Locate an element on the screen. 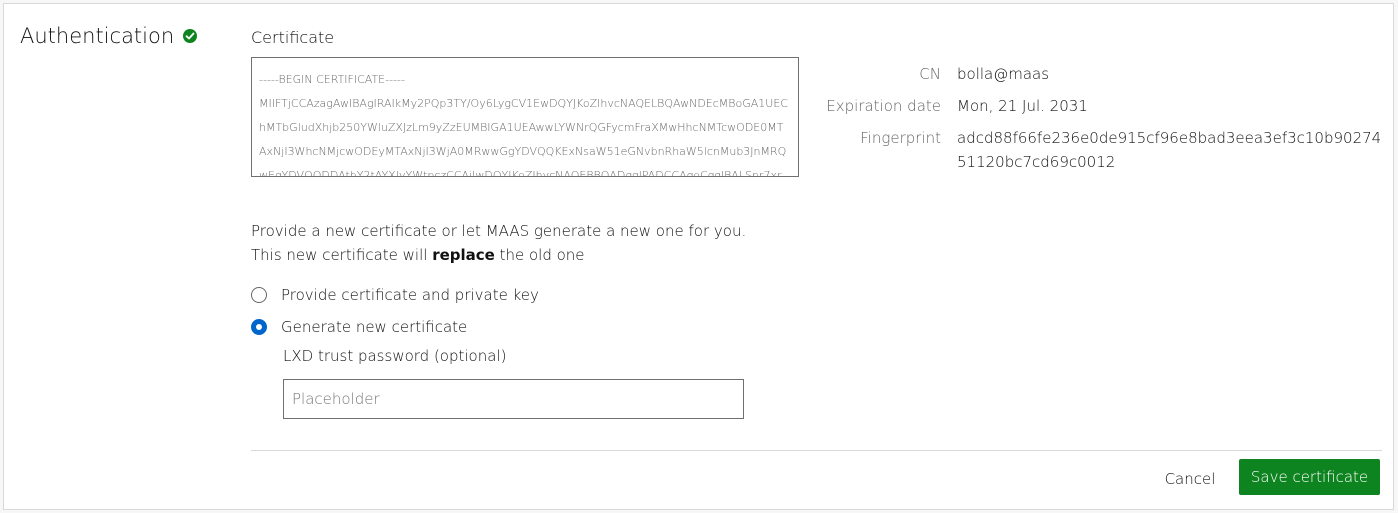 Image resolution: width=1398 pixels, height=513 pixels. section-title-text: Authentication is located at coordinates (97, 36).